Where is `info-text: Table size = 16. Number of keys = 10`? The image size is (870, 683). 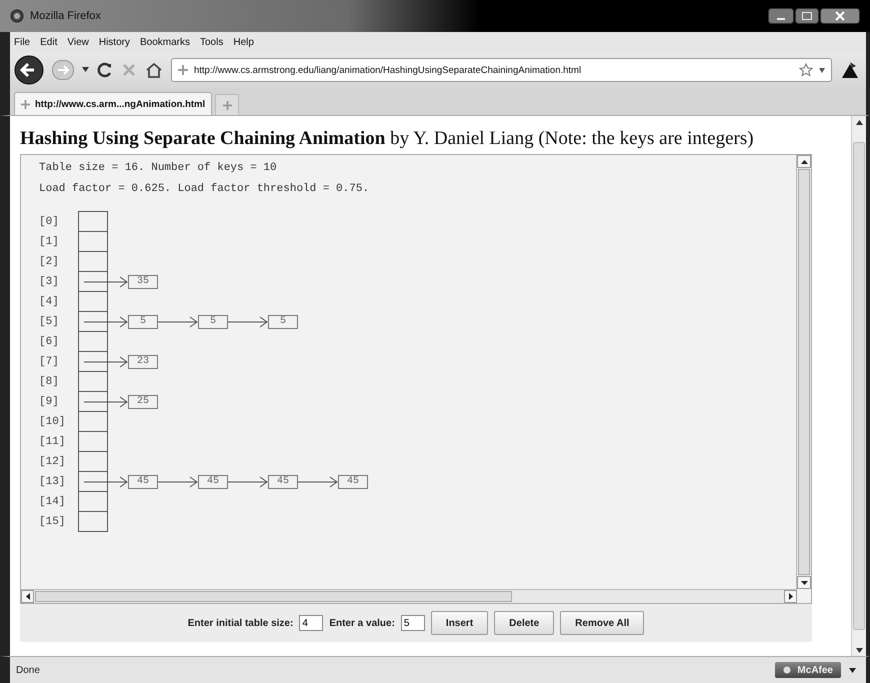 info-text: Table size = 16. Number of keys = 10 is located at coordinates (158, 168).